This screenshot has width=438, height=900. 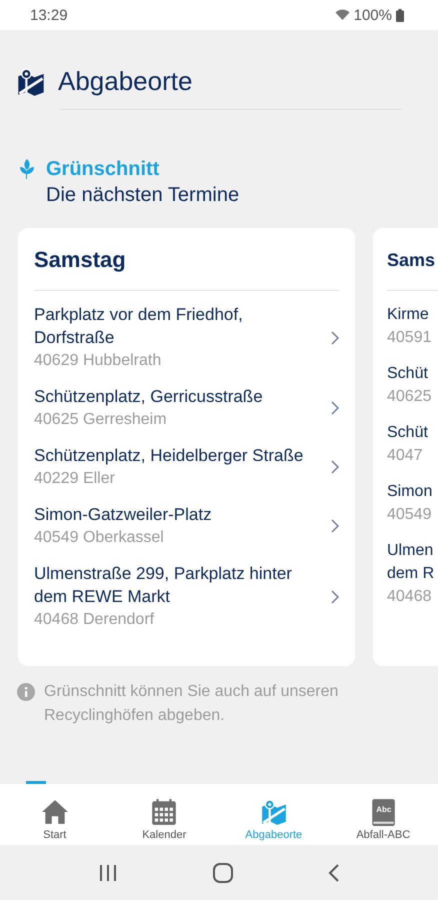 What do you see at coordinates (27, 169) in the screenshot?
I see `leaf-icon` at bounding box center [27, 169].